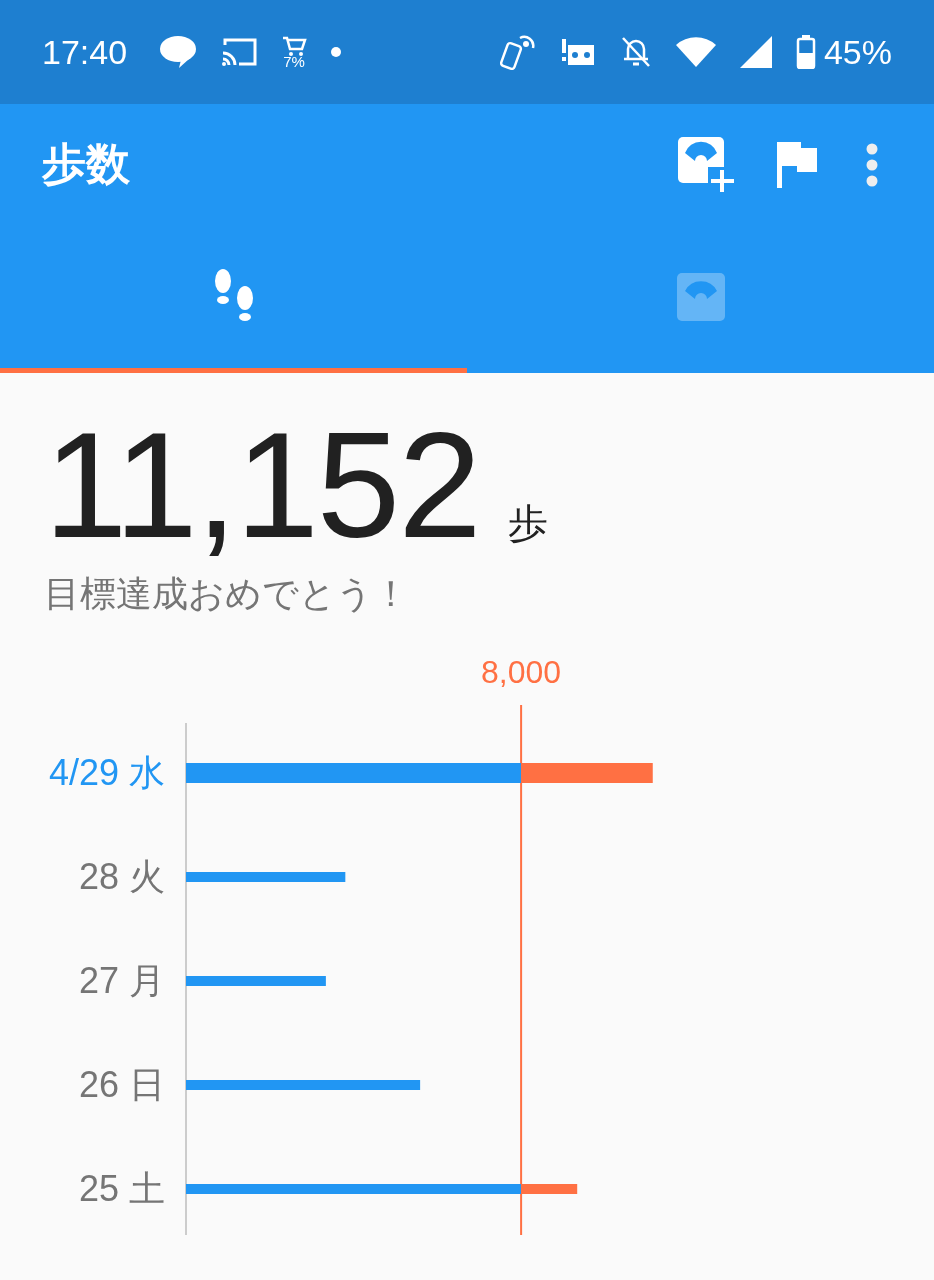 The width and height of the screenshot is (934, 1280). What do you see at coordinates (227, 594) in the screenshot?
I see `goal-message: 目標達成おめでとう！` at bounding box center [227, 594].